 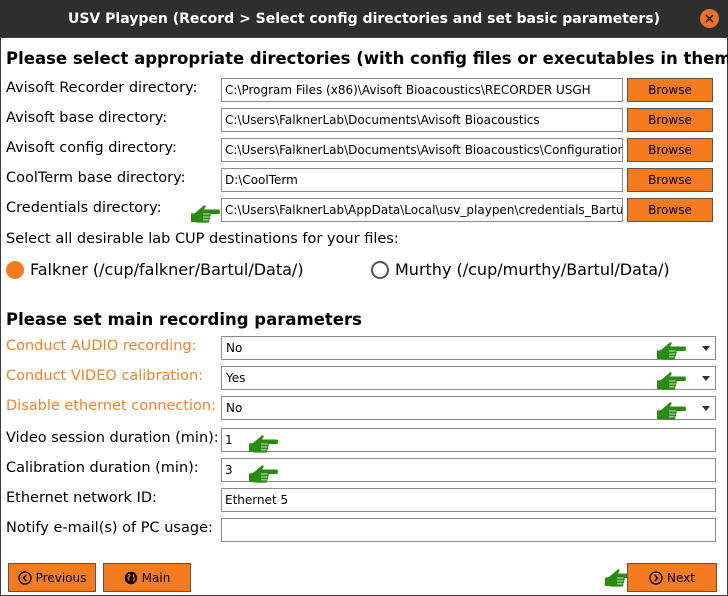 I want to click on calibration-duration-label: Calibration duration (min):, so click(x=102, y=468).